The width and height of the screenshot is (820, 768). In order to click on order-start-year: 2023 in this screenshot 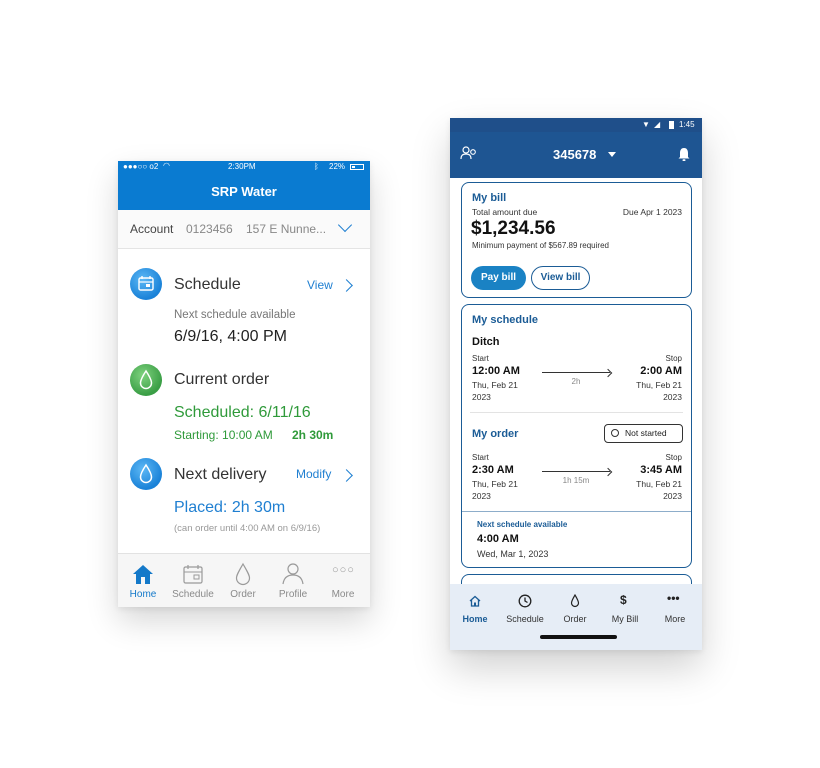, I will do `click(481, 496)`.